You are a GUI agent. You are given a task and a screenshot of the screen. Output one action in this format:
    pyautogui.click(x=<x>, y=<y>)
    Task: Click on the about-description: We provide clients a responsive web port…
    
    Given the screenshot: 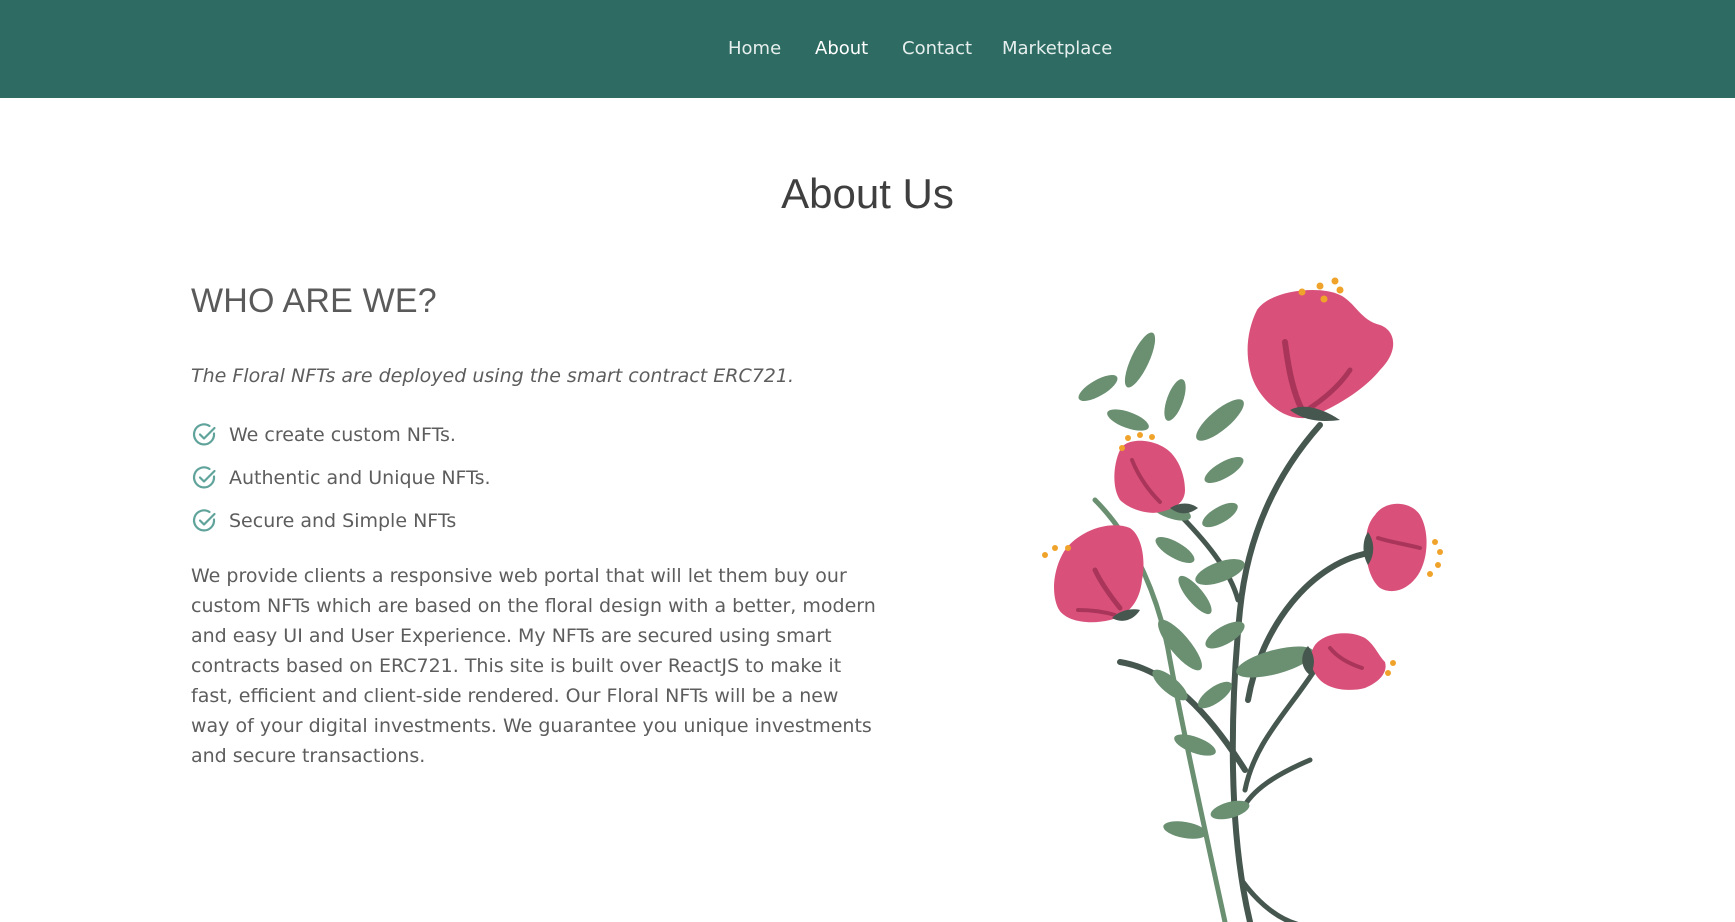 What is the action you would take?
    pyautogui.click(x=533, y=666)
    